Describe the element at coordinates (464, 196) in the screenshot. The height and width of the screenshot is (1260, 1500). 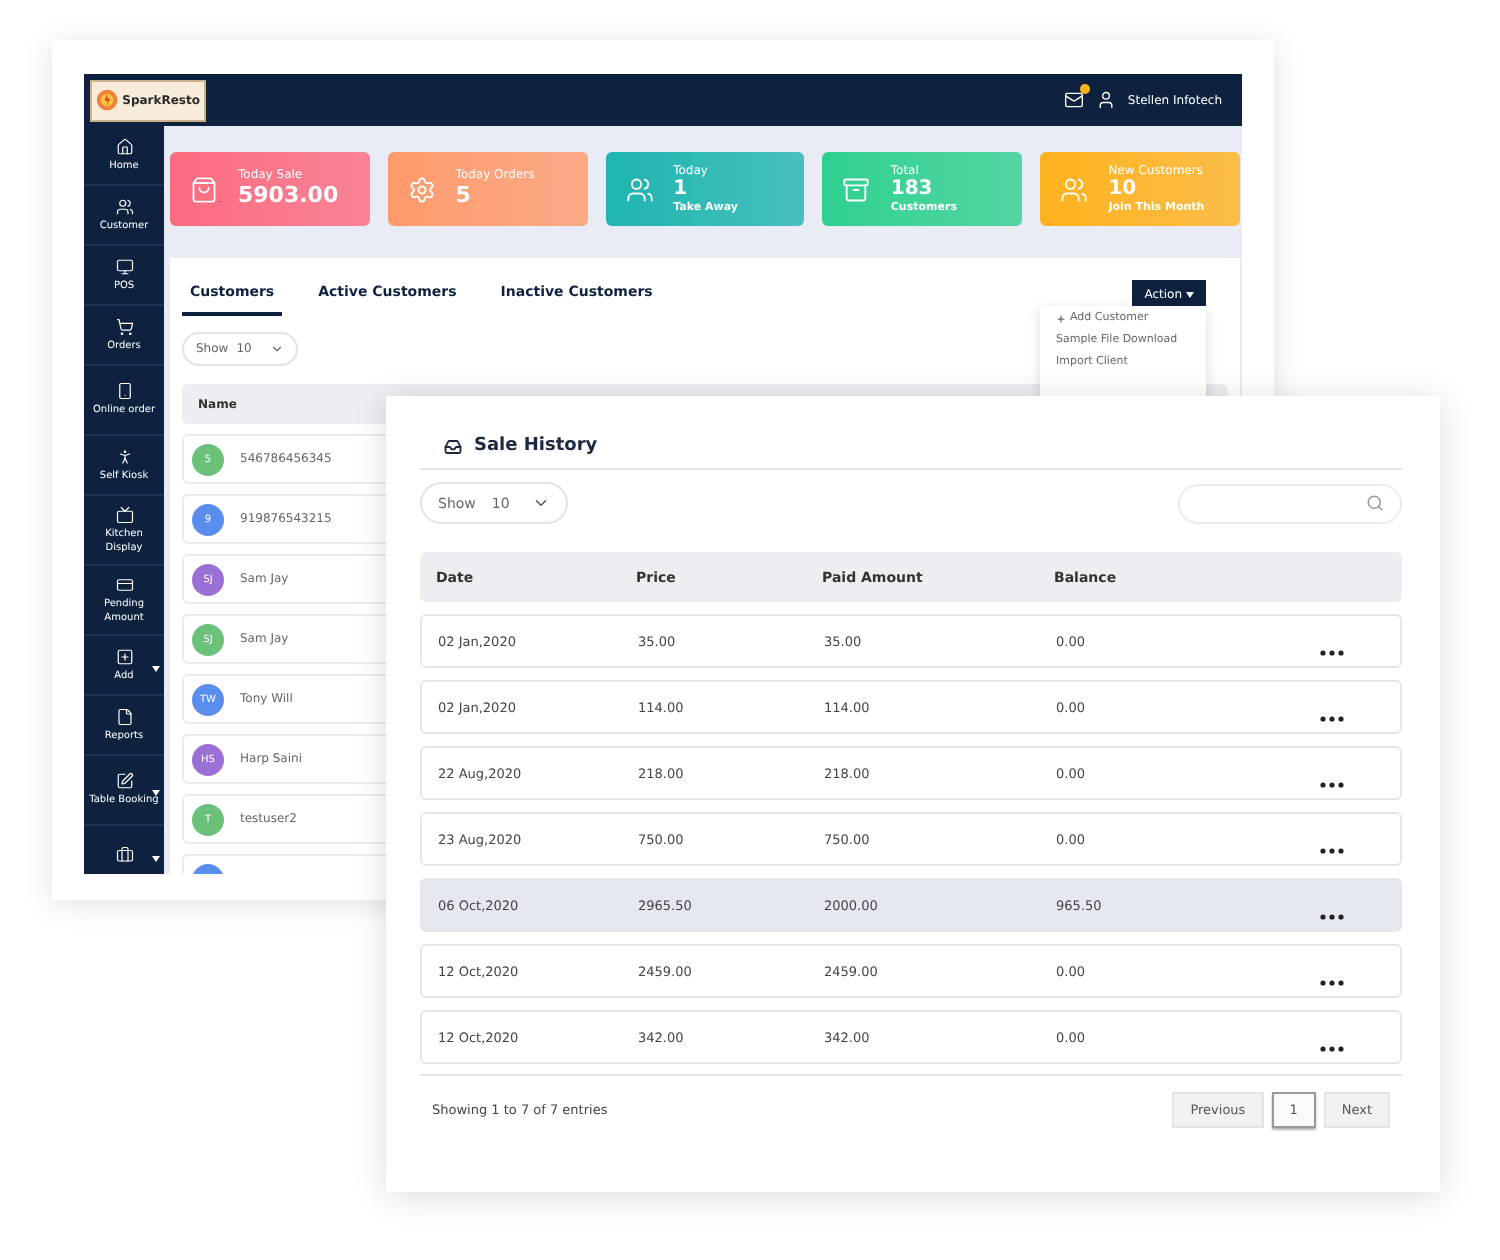
I see `stat-value: 5` at that location.